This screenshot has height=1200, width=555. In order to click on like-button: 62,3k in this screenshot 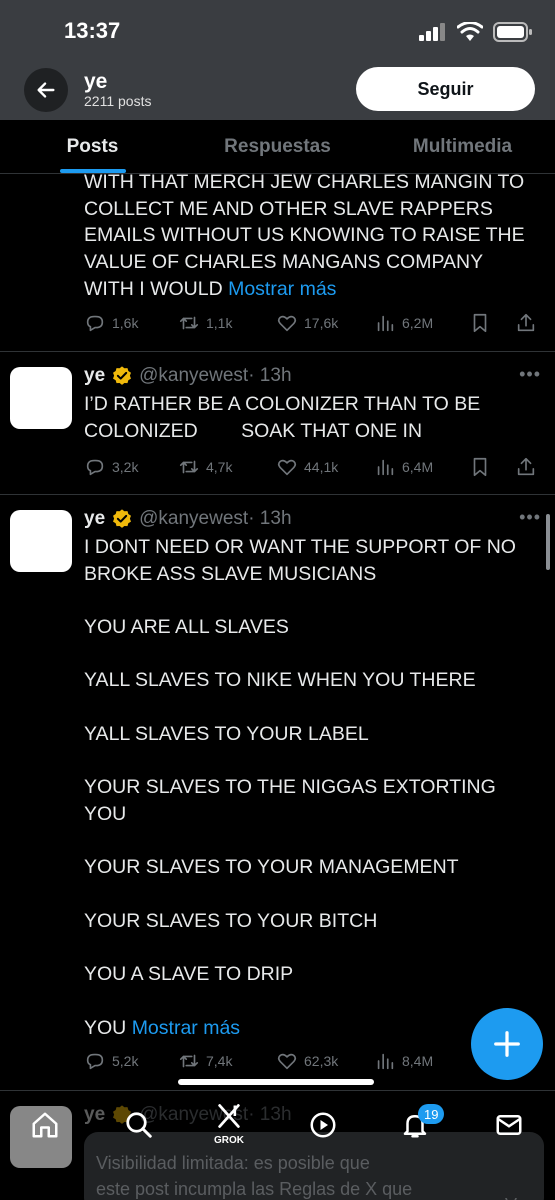, I will do `click(307, 1061)`.